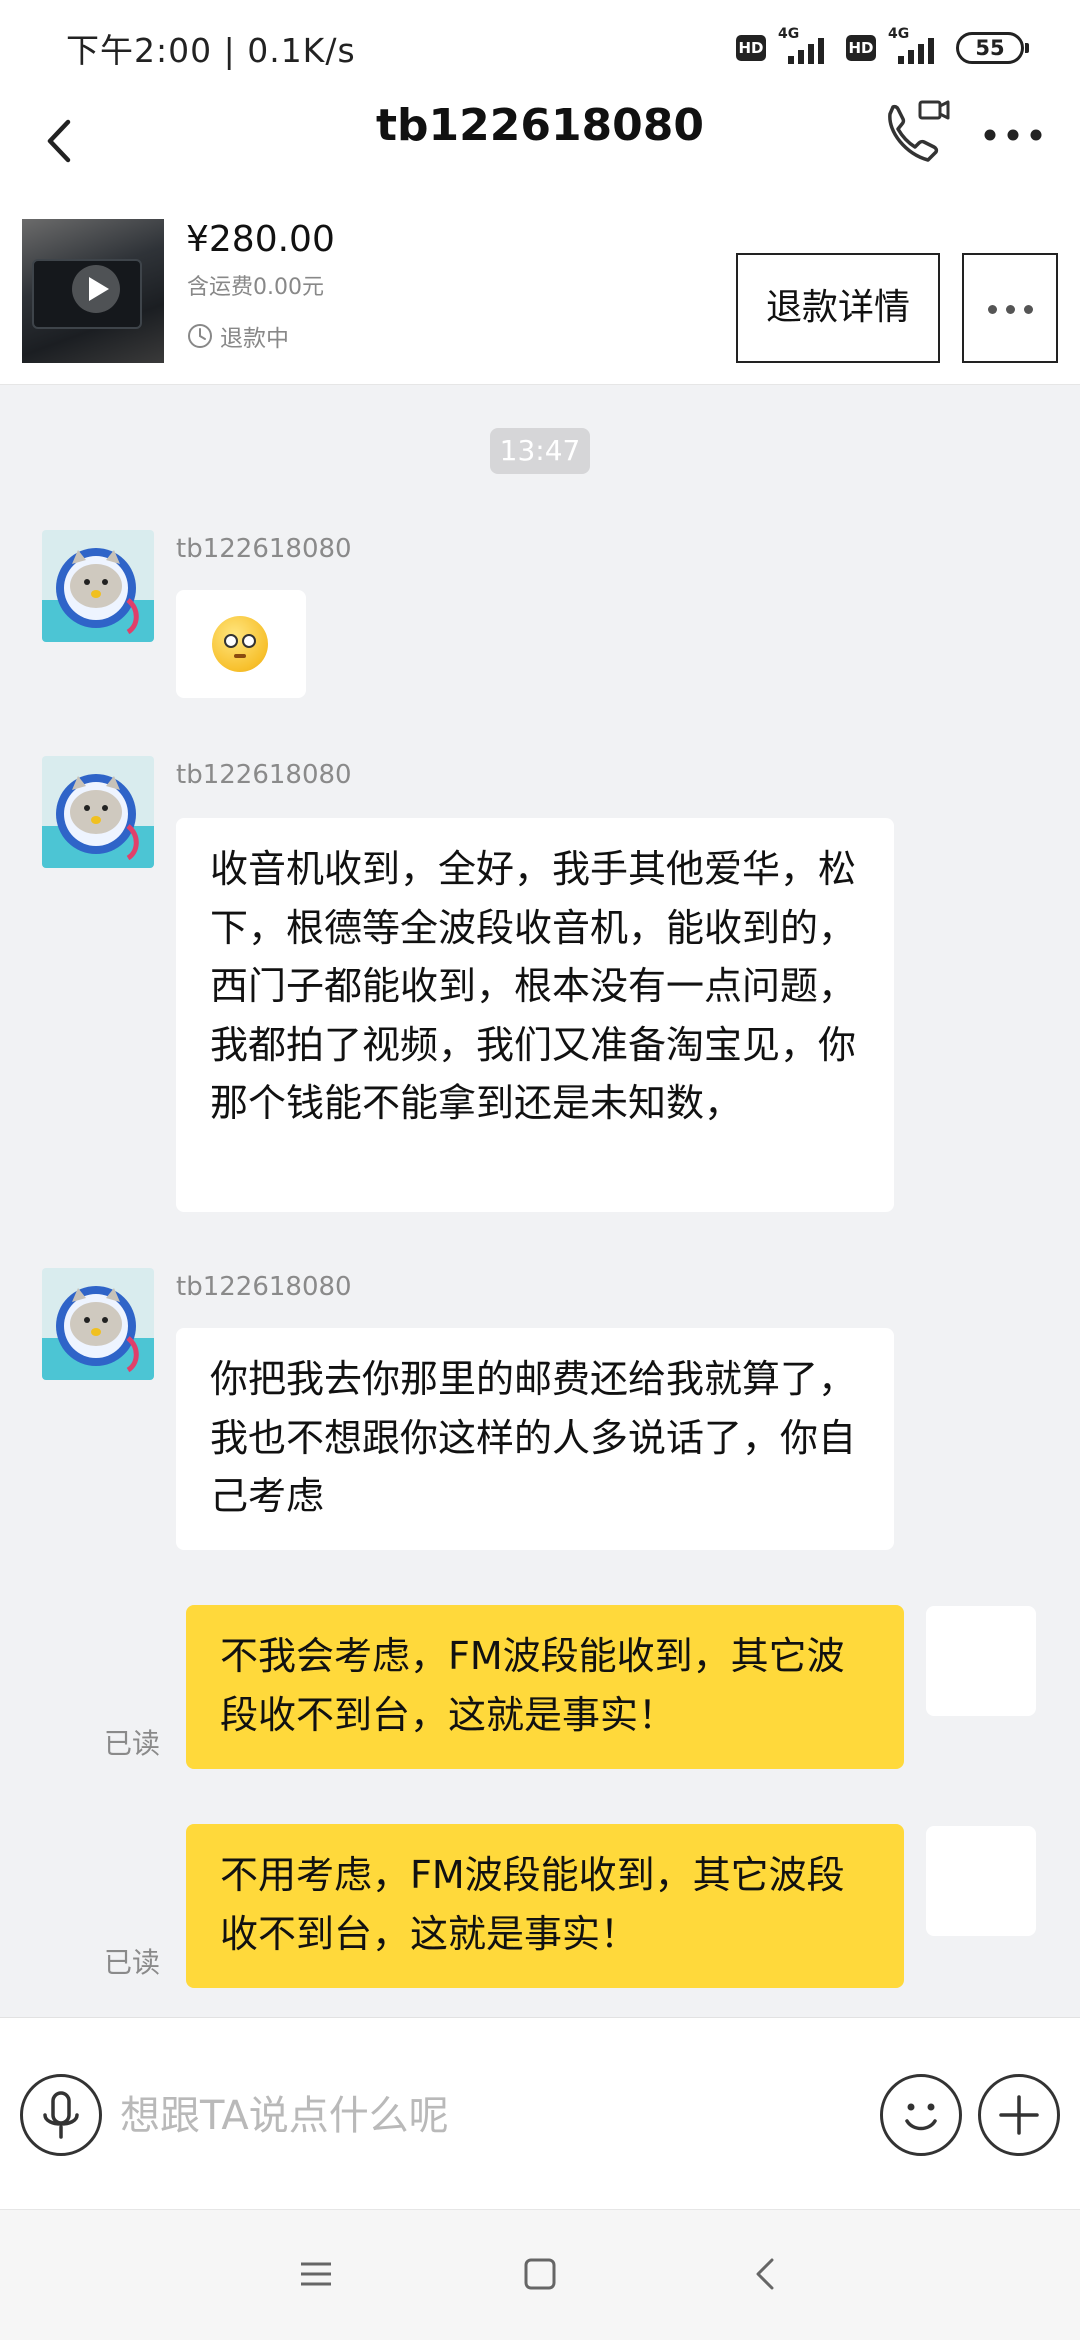 The width and height of the screenshot is (1080, 2340). I want to click on my-message-bubble: 不我会考虑，FM波段能收到，其它波段收不到台，这就是事实！, so click(545, 1687).